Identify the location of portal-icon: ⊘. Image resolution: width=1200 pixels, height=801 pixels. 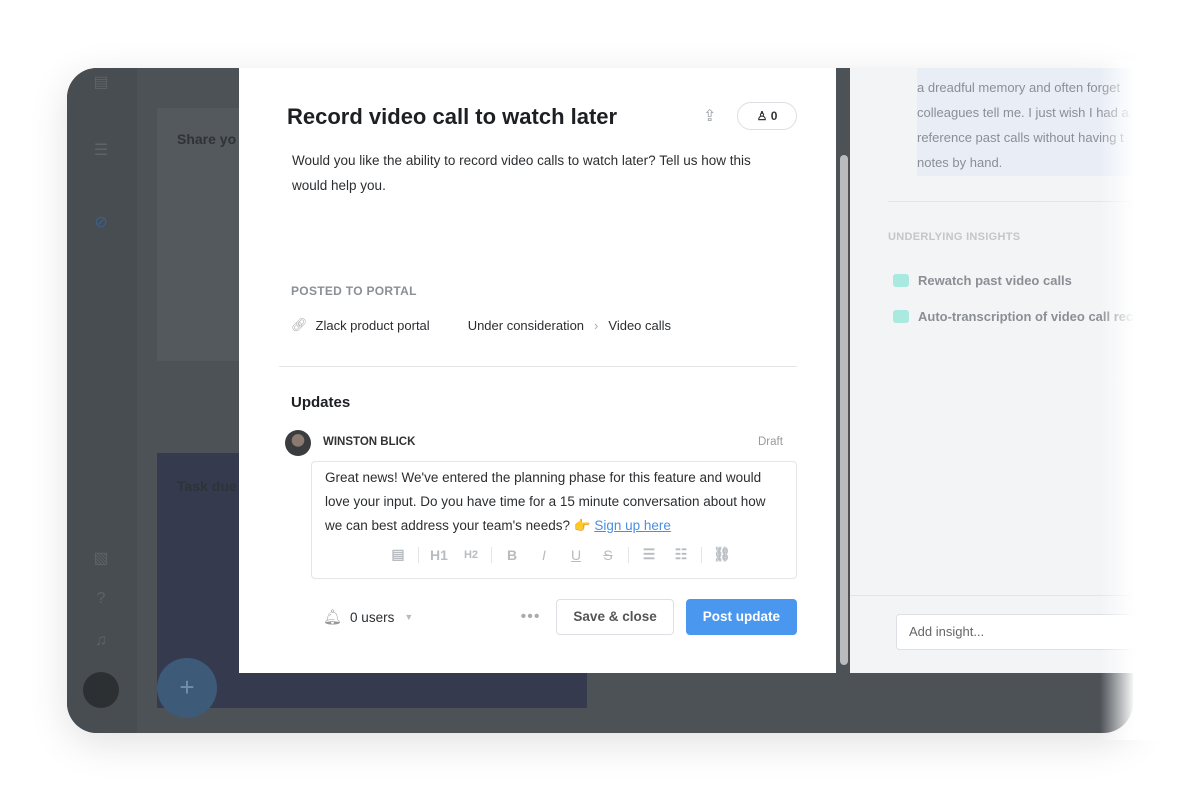
(101, 222).